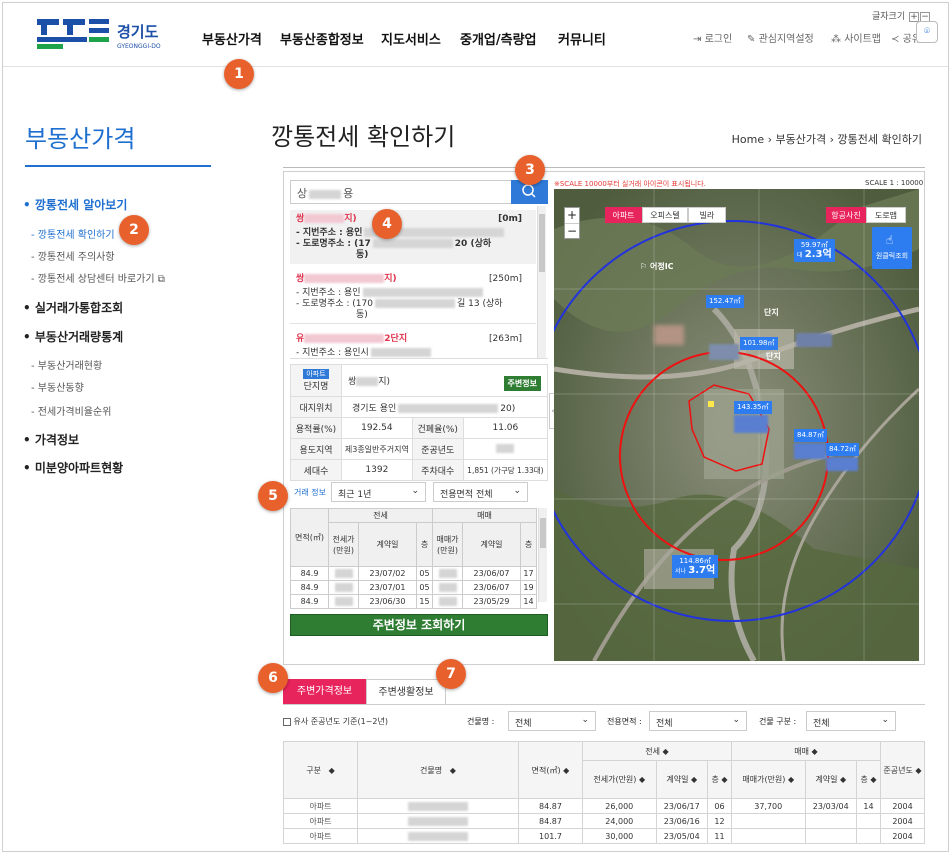  What do you see at coordinates (572, 231) in the screenshot?
I see `zoom-out-button: −` at bounding box center [572, 231].